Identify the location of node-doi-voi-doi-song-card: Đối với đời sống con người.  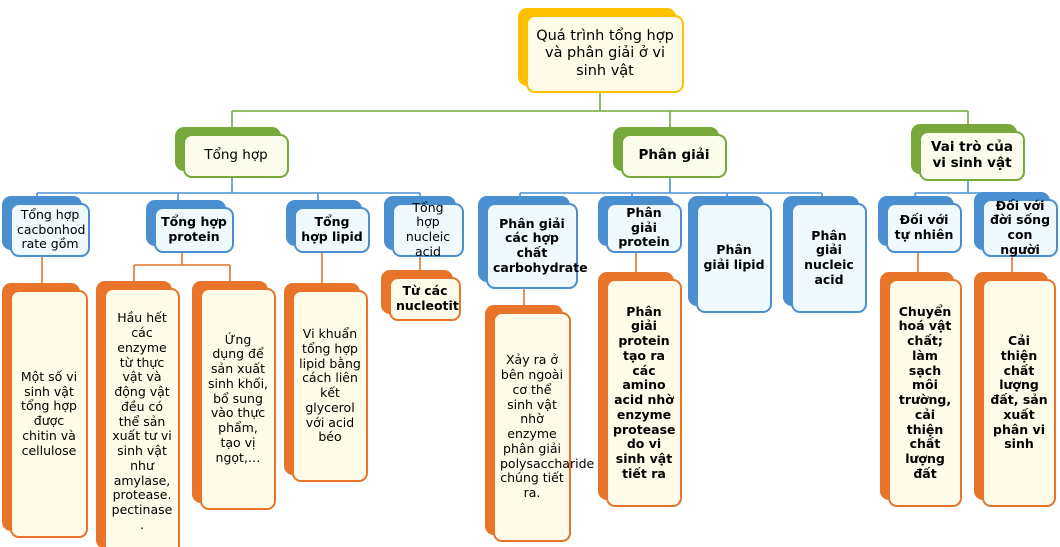
(1020, 227).